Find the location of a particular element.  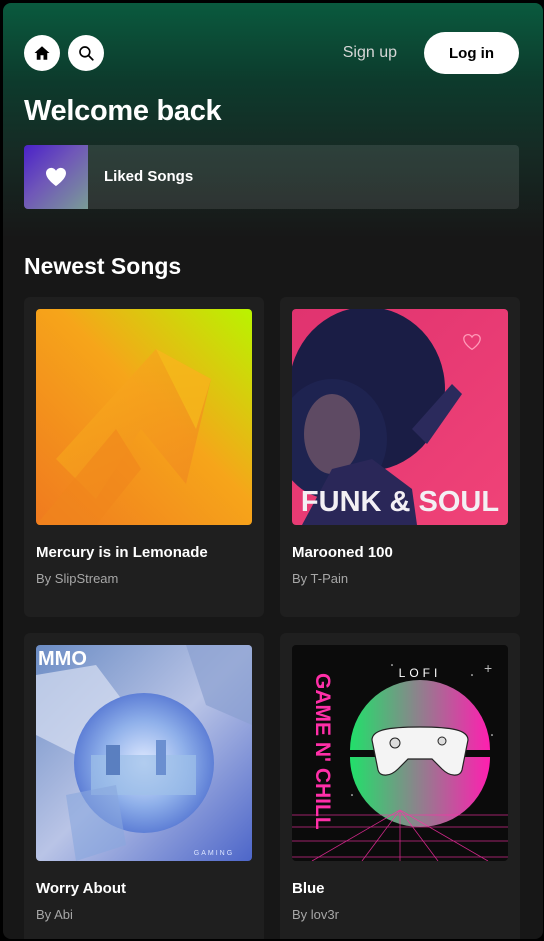

top-header: Sign up Log in is located at coordinates (271, 53).